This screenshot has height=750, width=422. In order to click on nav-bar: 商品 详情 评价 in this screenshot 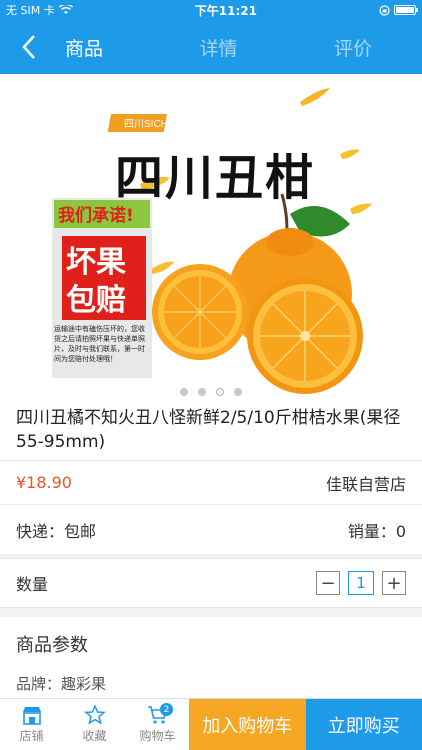, I will do `click(211, 47)`.